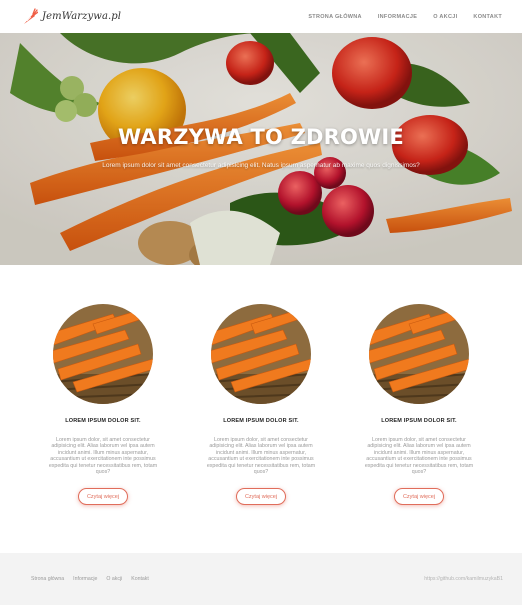 The image size is (522, 605). What do you see at coordinates (31, 15) in the screenshot?
I see `carrot-icon` at bounding box center [31, 15].